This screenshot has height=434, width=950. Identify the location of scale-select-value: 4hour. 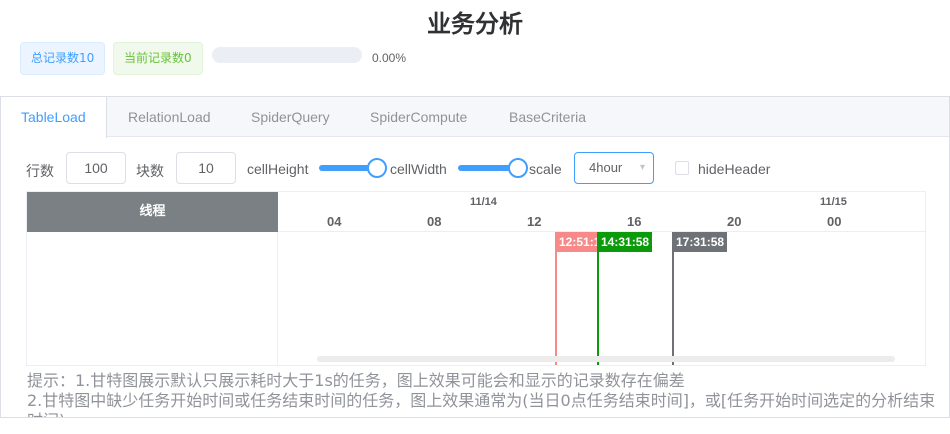
(606, 167).